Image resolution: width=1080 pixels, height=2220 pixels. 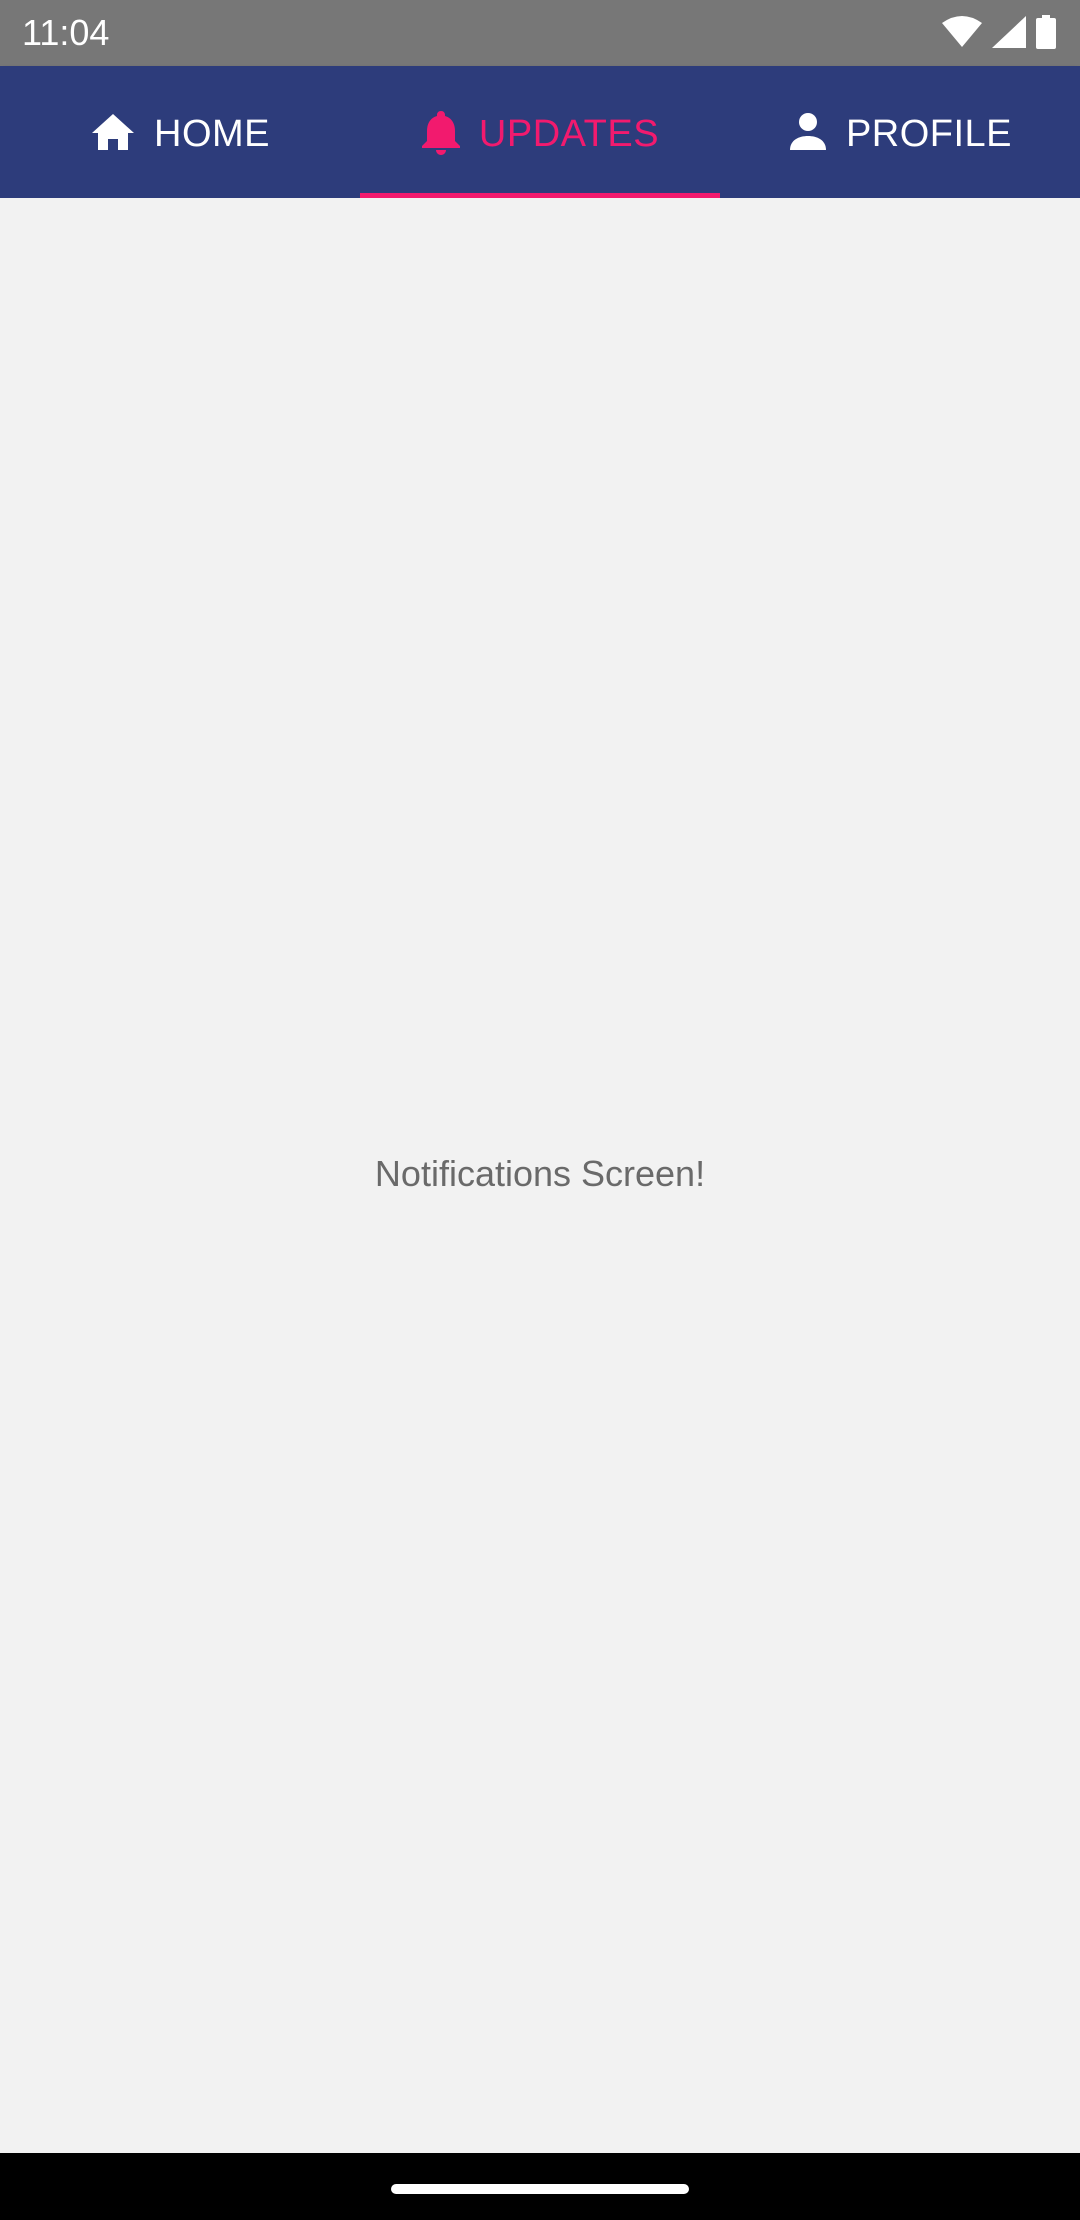 What do you see at coordinates (540, 2189) in the screenshot?
I see `home-gesture-handle` at bounding box center [540, 2189].